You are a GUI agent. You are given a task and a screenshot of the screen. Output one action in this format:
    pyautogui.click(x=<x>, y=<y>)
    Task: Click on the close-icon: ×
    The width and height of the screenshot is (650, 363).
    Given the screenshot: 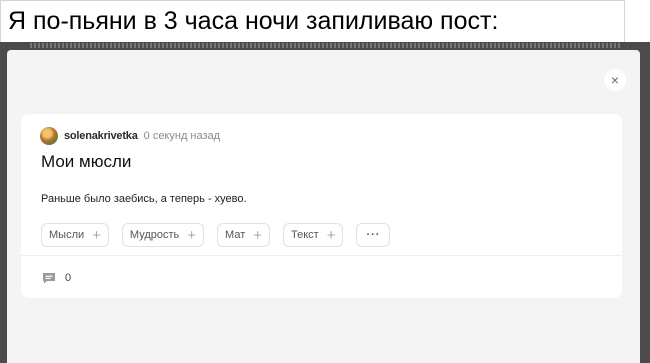 What is the action you would take?
    pyautogui.click(x=615, y=80)
    